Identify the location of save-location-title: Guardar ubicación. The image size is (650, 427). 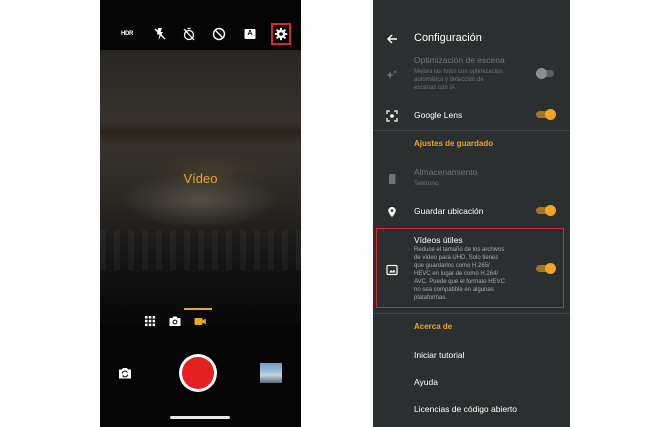
(449, 211).